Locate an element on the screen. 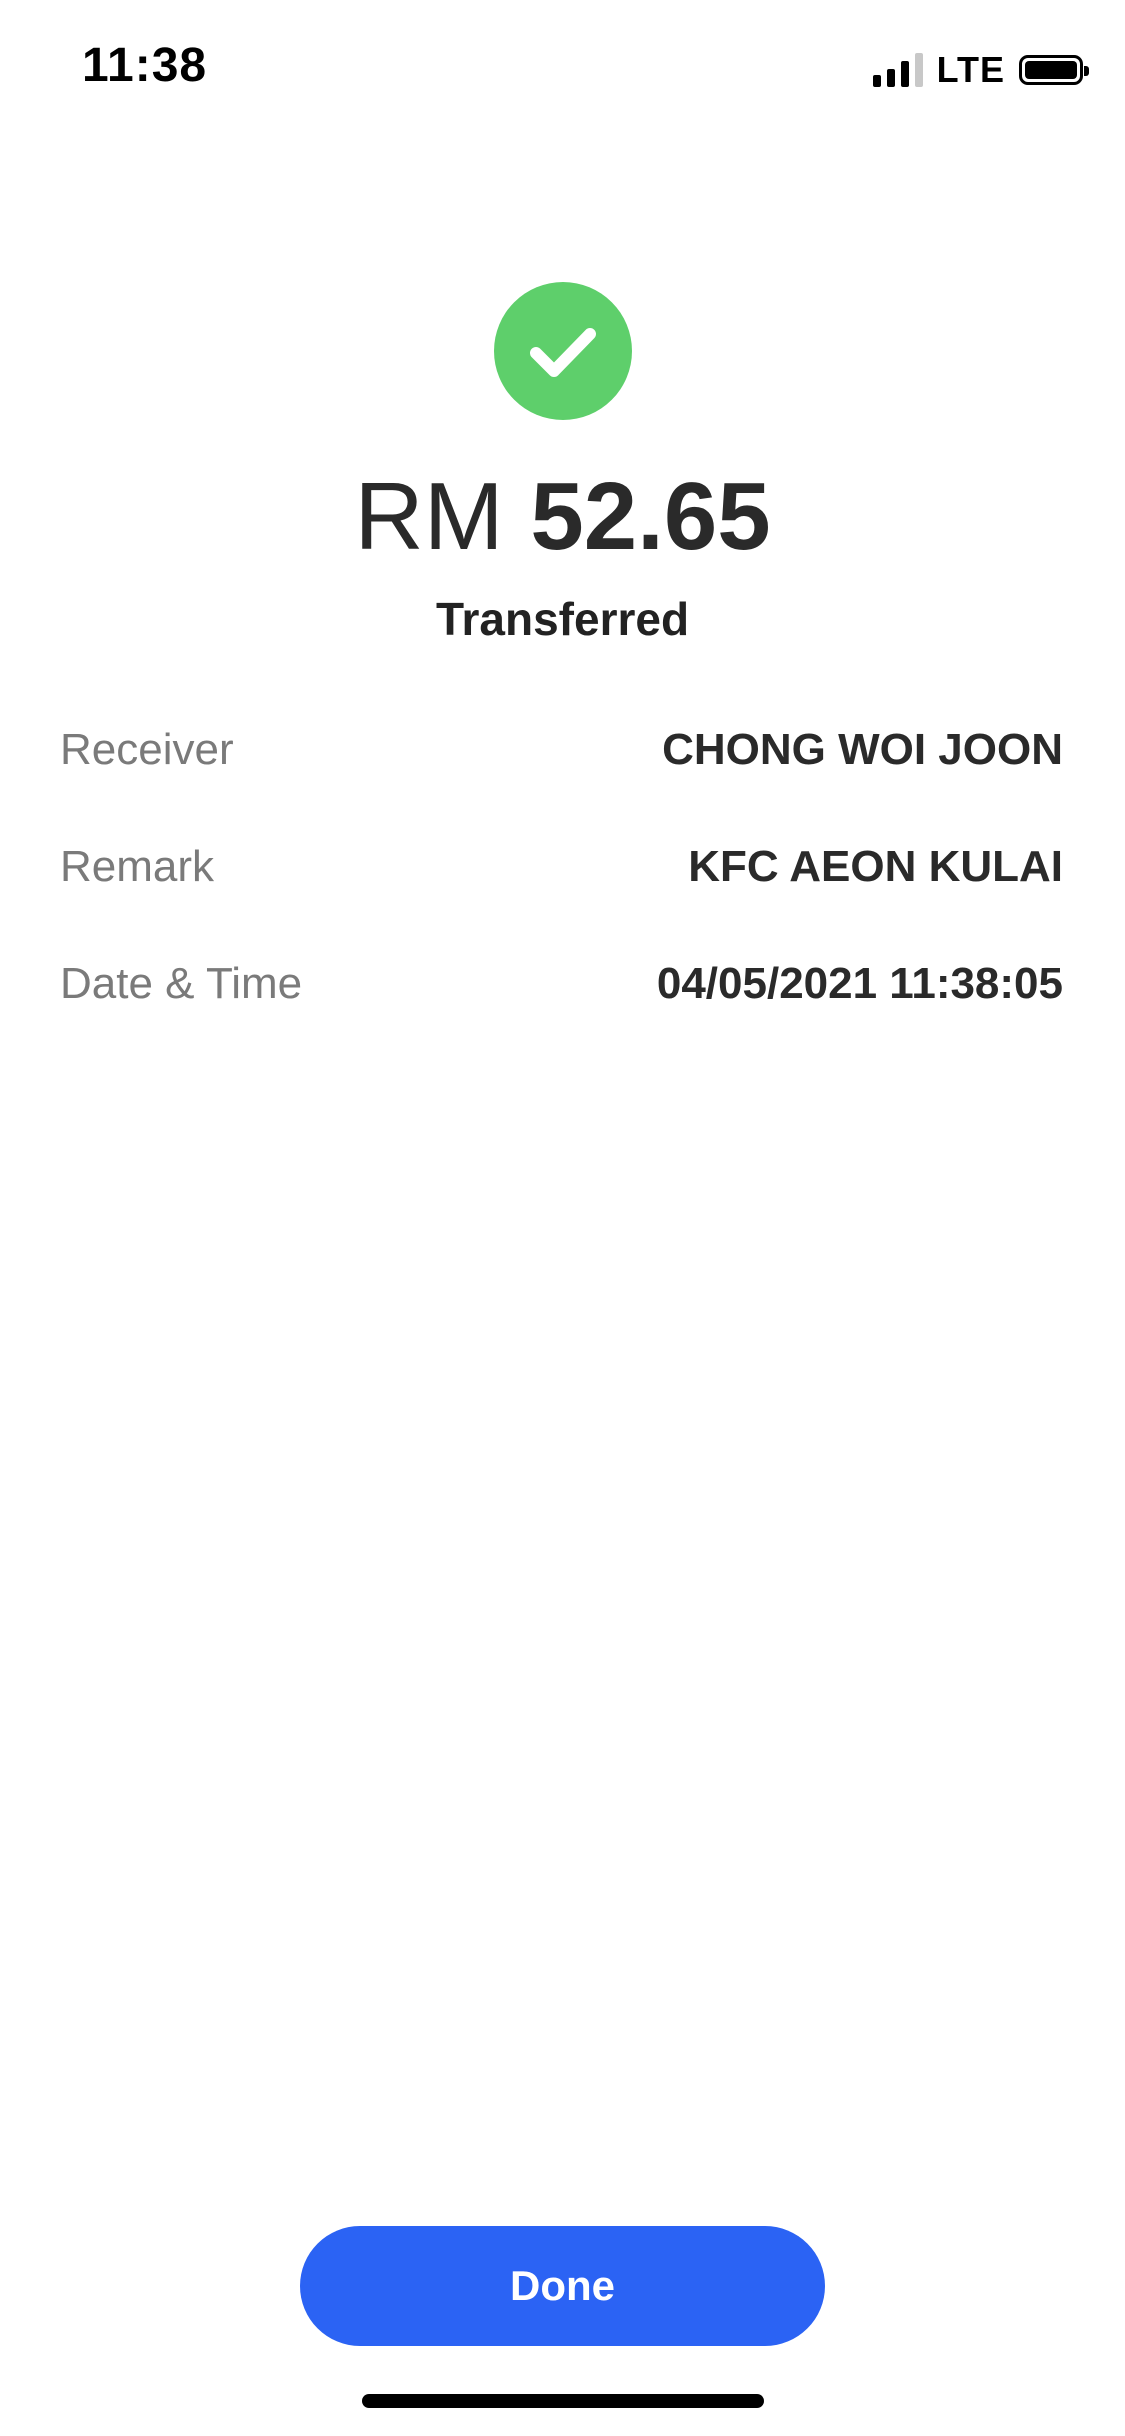  success-checkmark-icon is located at coordinates (563, 351).